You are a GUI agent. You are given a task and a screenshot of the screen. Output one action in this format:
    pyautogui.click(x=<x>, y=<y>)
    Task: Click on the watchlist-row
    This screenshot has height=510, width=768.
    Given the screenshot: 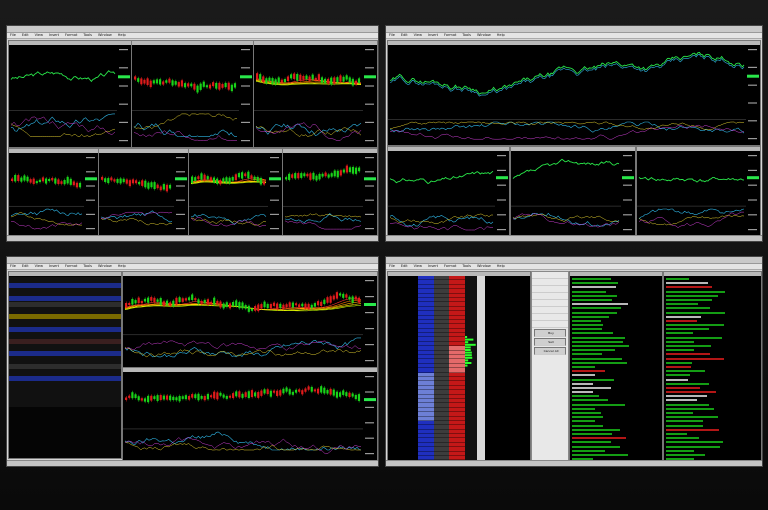 What is the action you would take?
    pyautogui.click(x=65, y=403)
    